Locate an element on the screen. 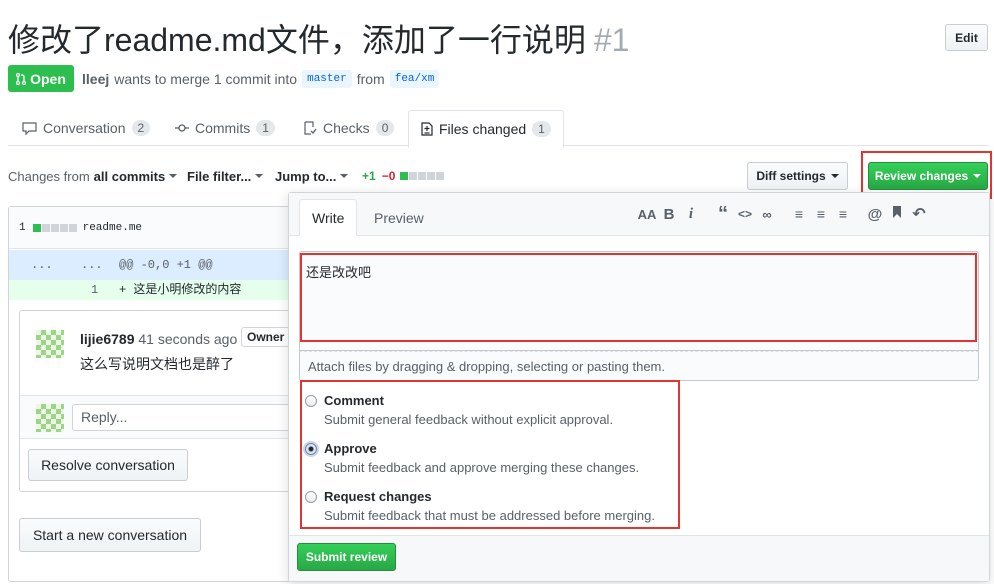 The height and width of the screenshot is (584, 994). unordered-list-icon: ≡ is located at coordinates (799, 214).